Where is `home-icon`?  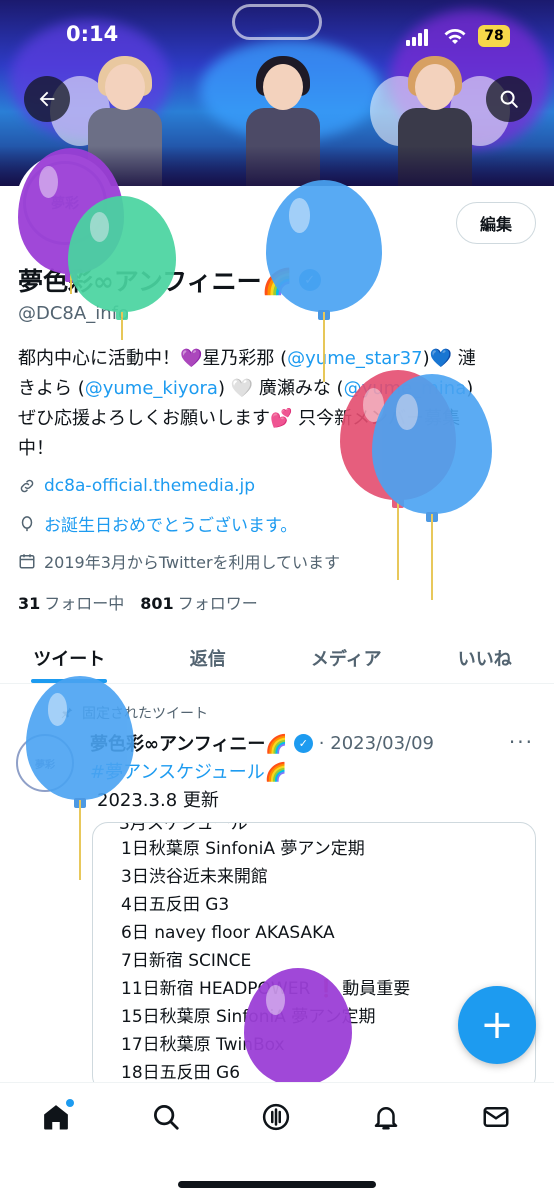 home-icon is located at coordinates (56, 1117).